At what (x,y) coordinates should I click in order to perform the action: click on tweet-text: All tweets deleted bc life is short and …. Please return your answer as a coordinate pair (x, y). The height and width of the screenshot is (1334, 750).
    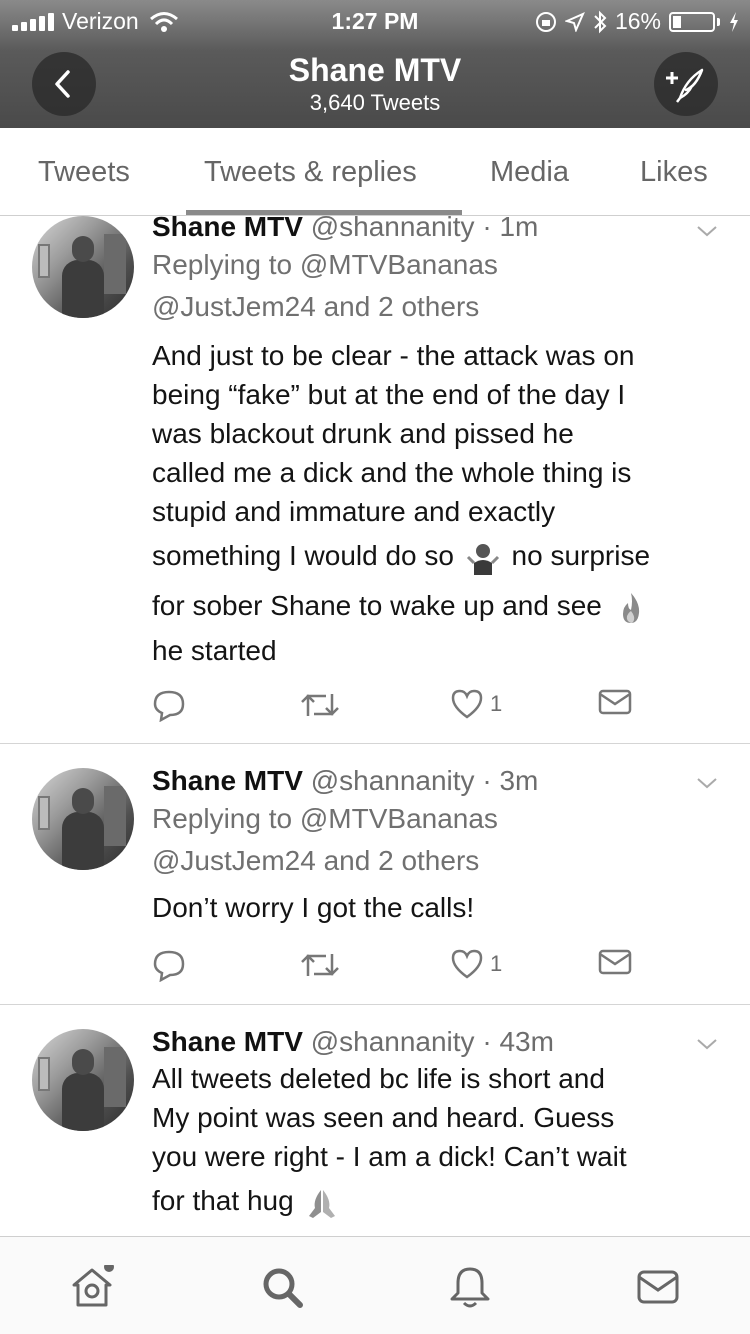
    Looking at the image, I should click on (436, 1142).